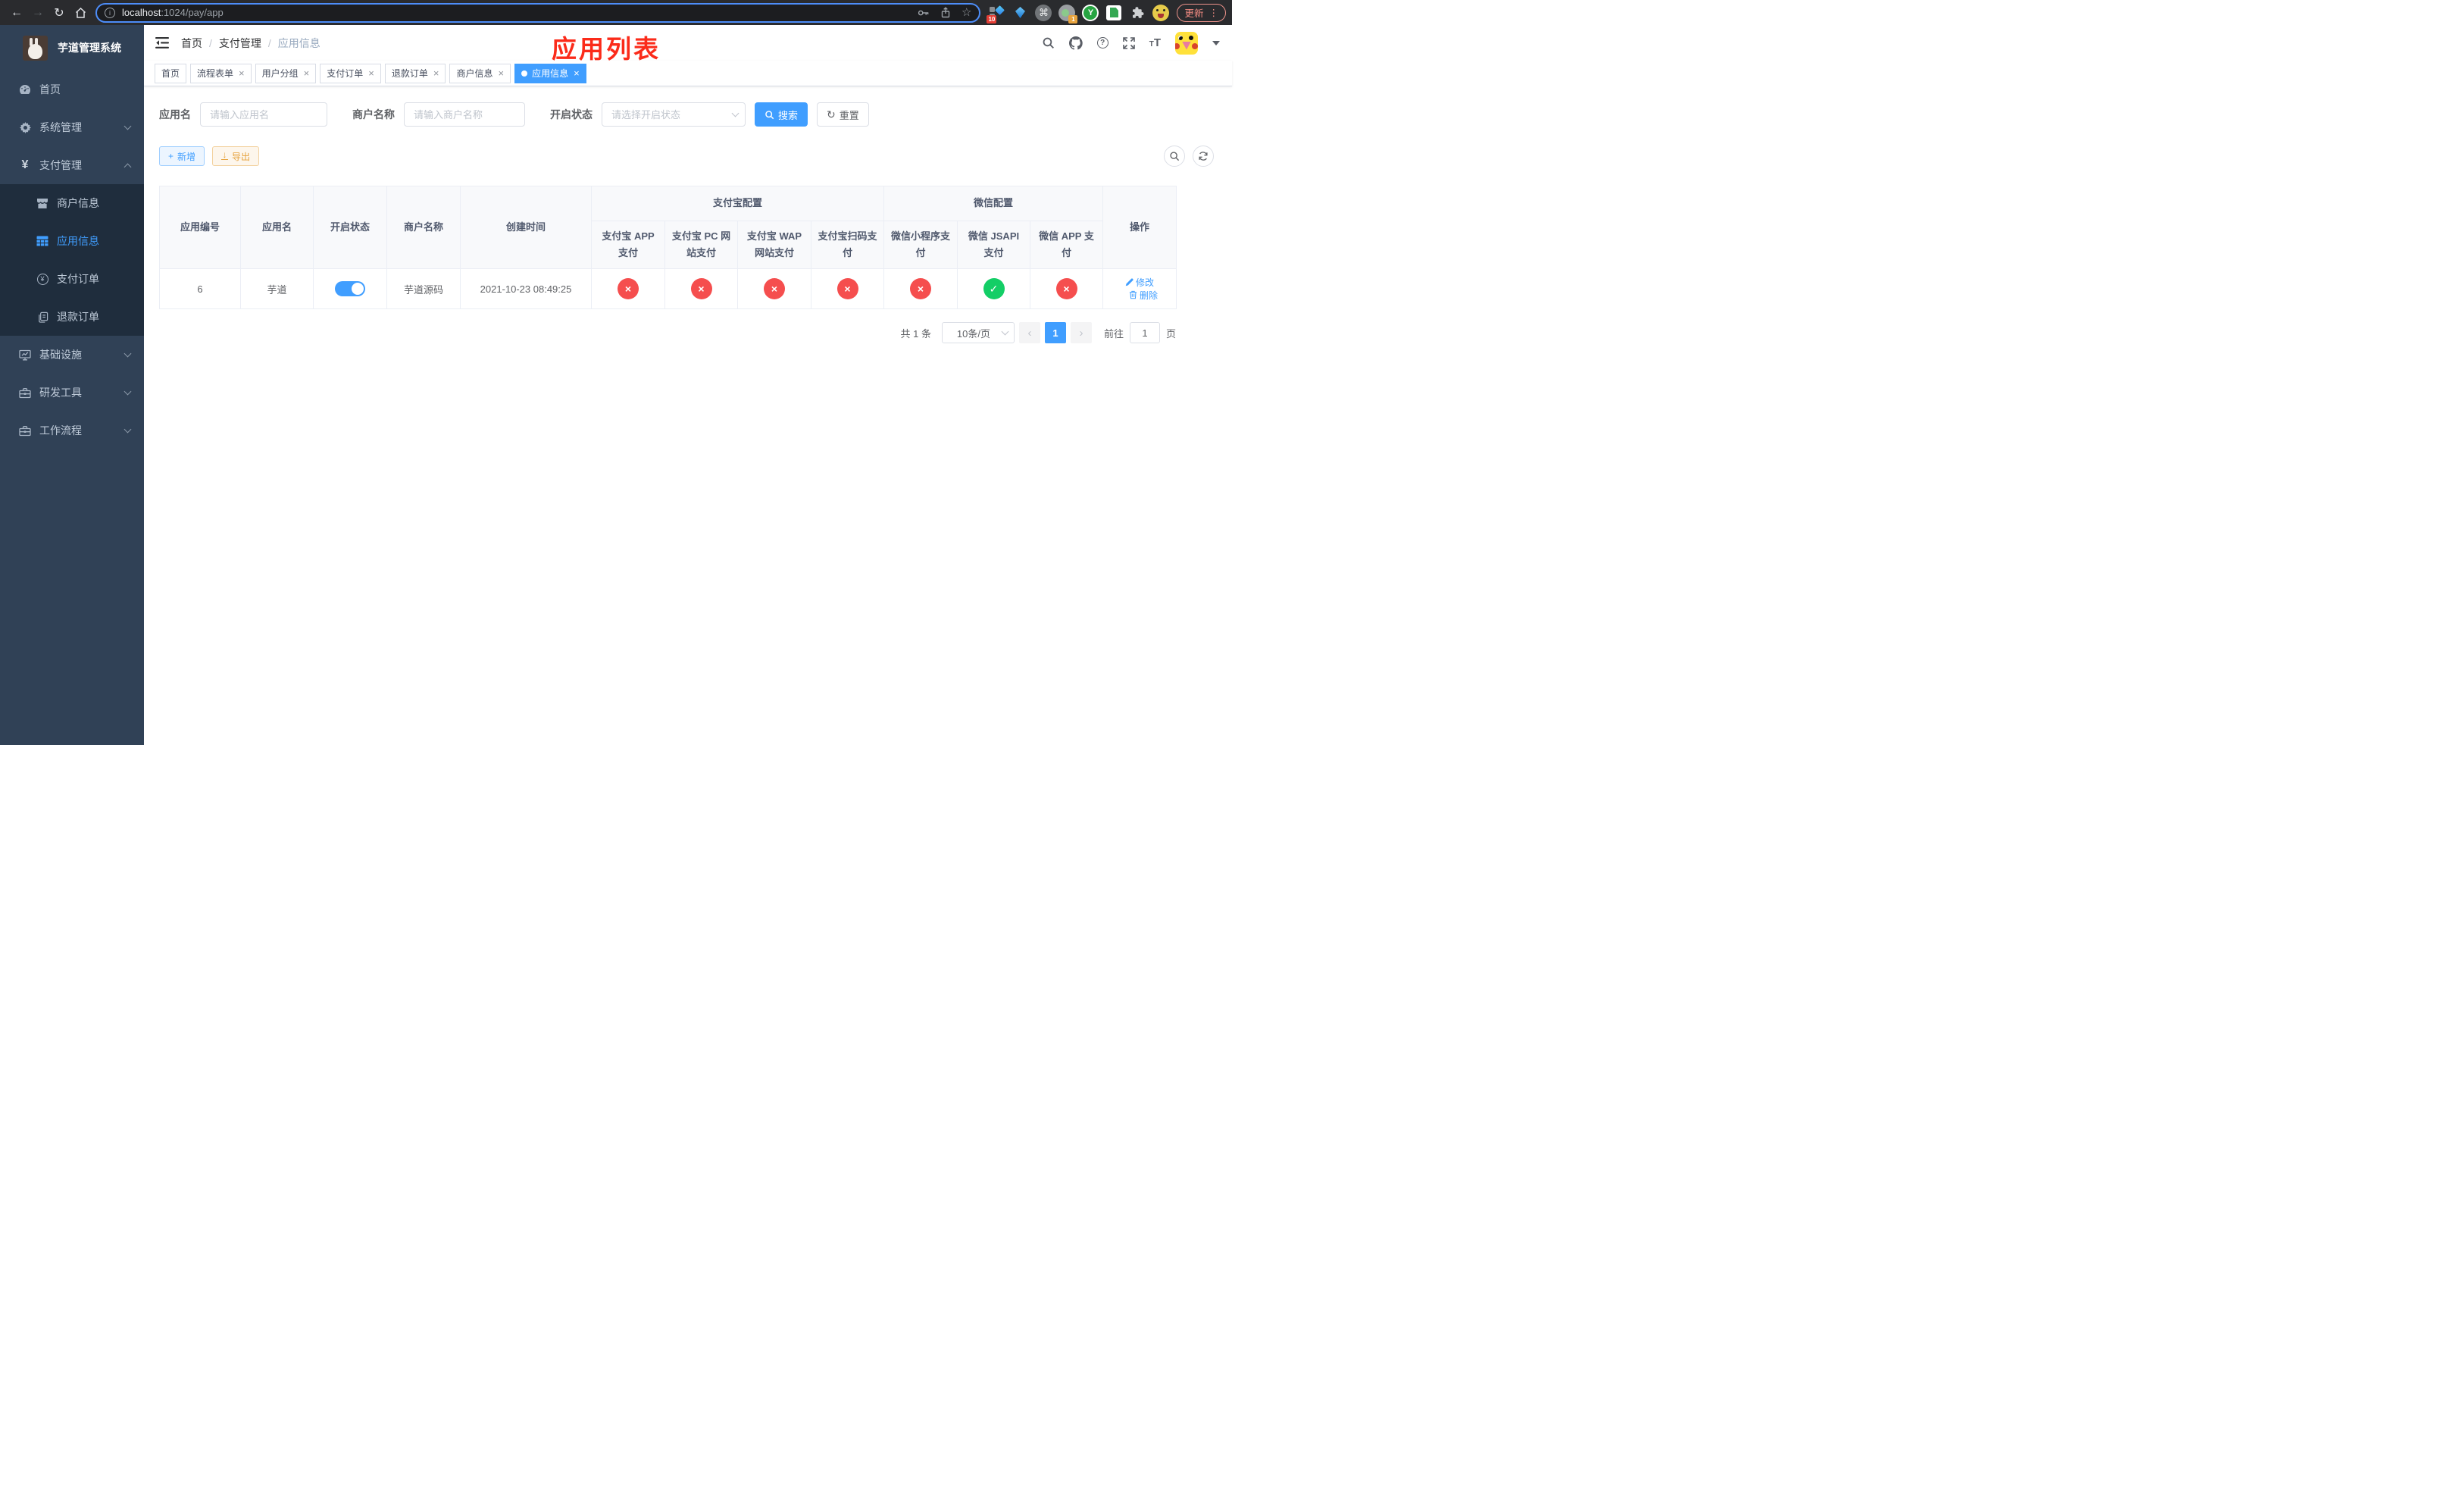  What do you see at coordinates (1048, 43) in the screenshot?
I see `header-search-icon` at bounding box center [1048, 43].